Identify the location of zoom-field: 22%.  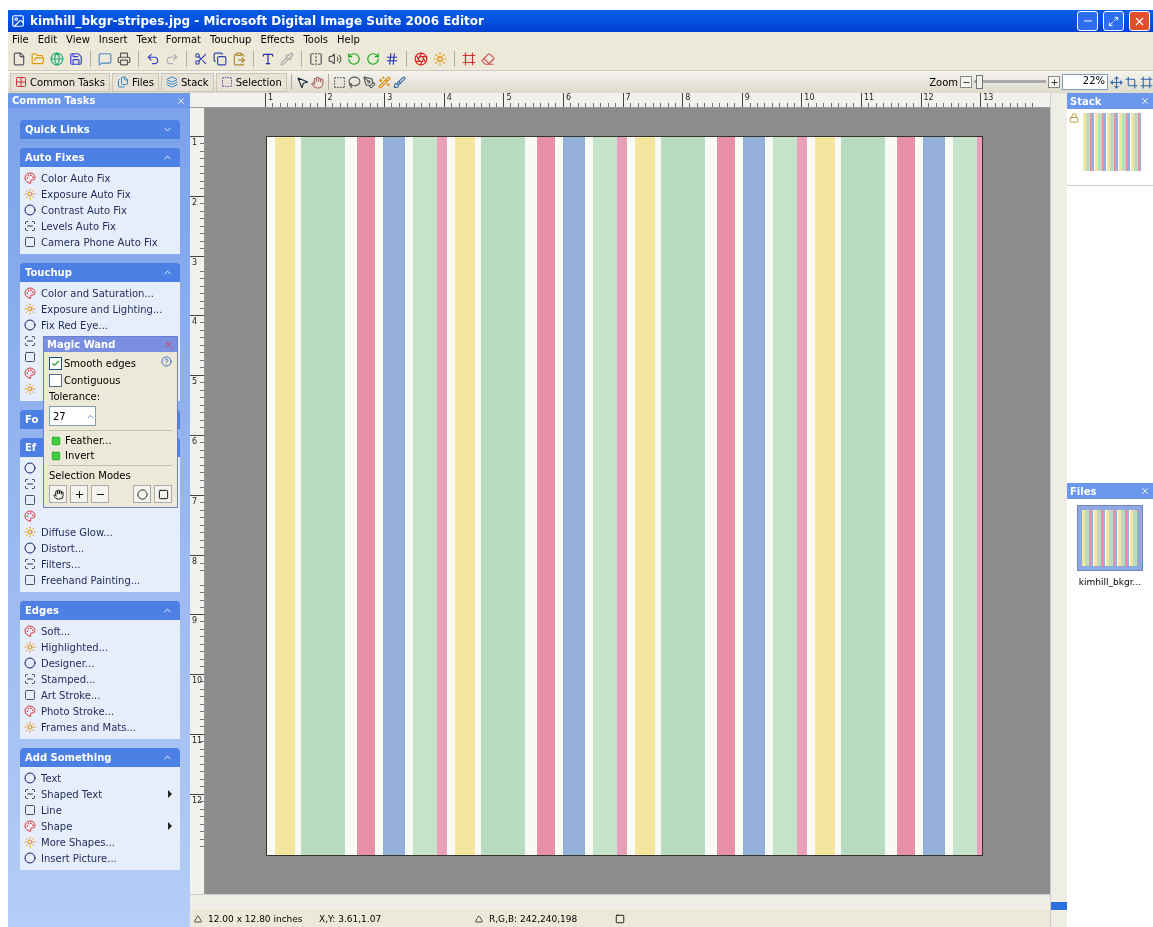
(1085, 82).